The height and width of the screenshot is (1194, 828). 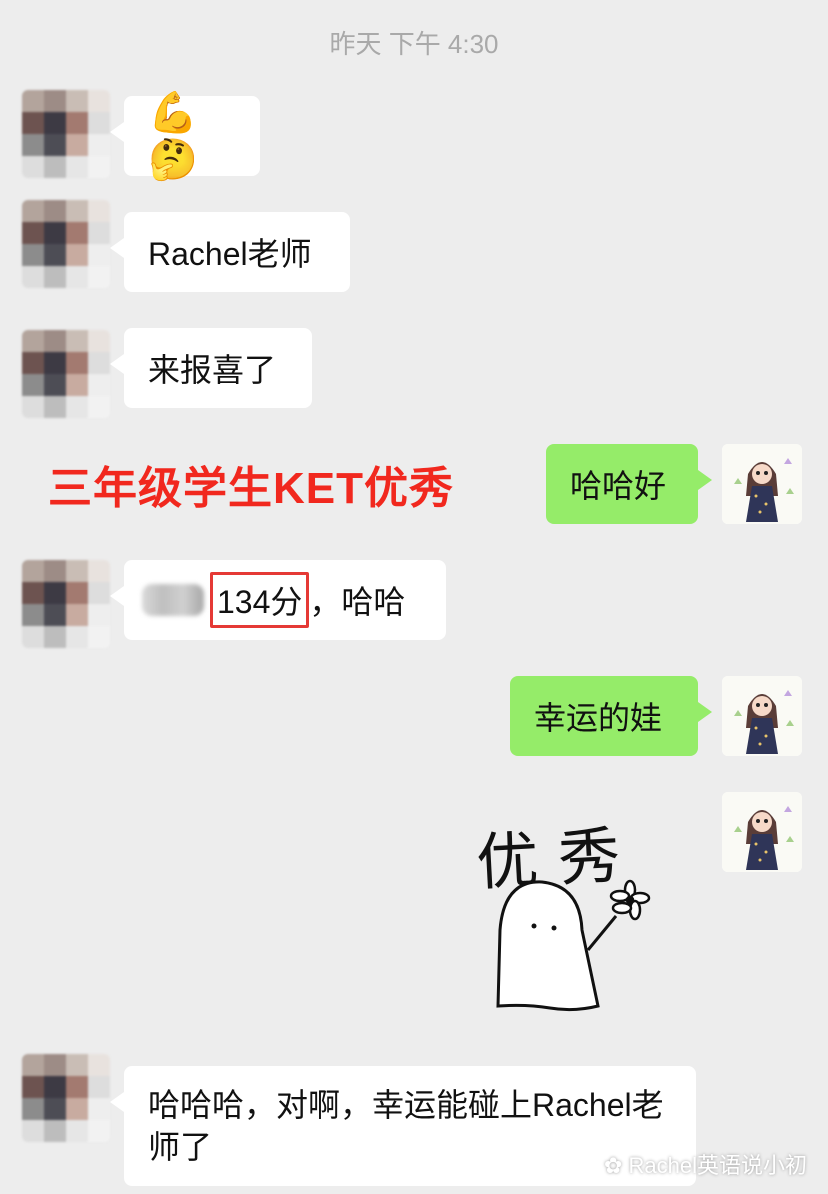 I want to click on message-text: ，哈哈, so click(x=357, y=602).